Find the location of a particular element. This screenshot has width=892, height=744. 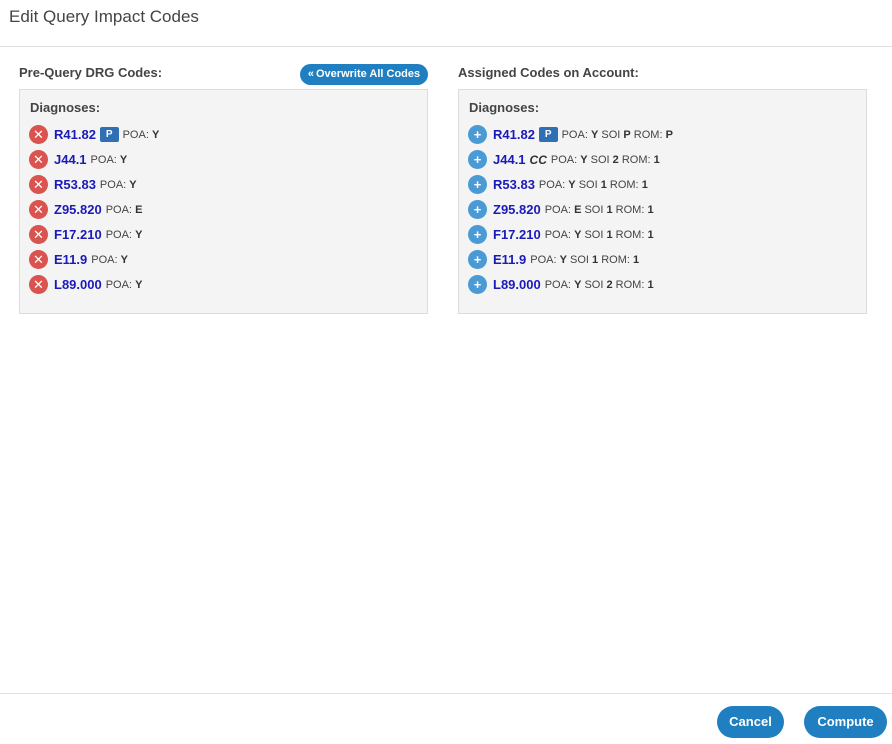

pre-query-title: Pre-Query DRG Codes: is located at coordinates (91, 72).